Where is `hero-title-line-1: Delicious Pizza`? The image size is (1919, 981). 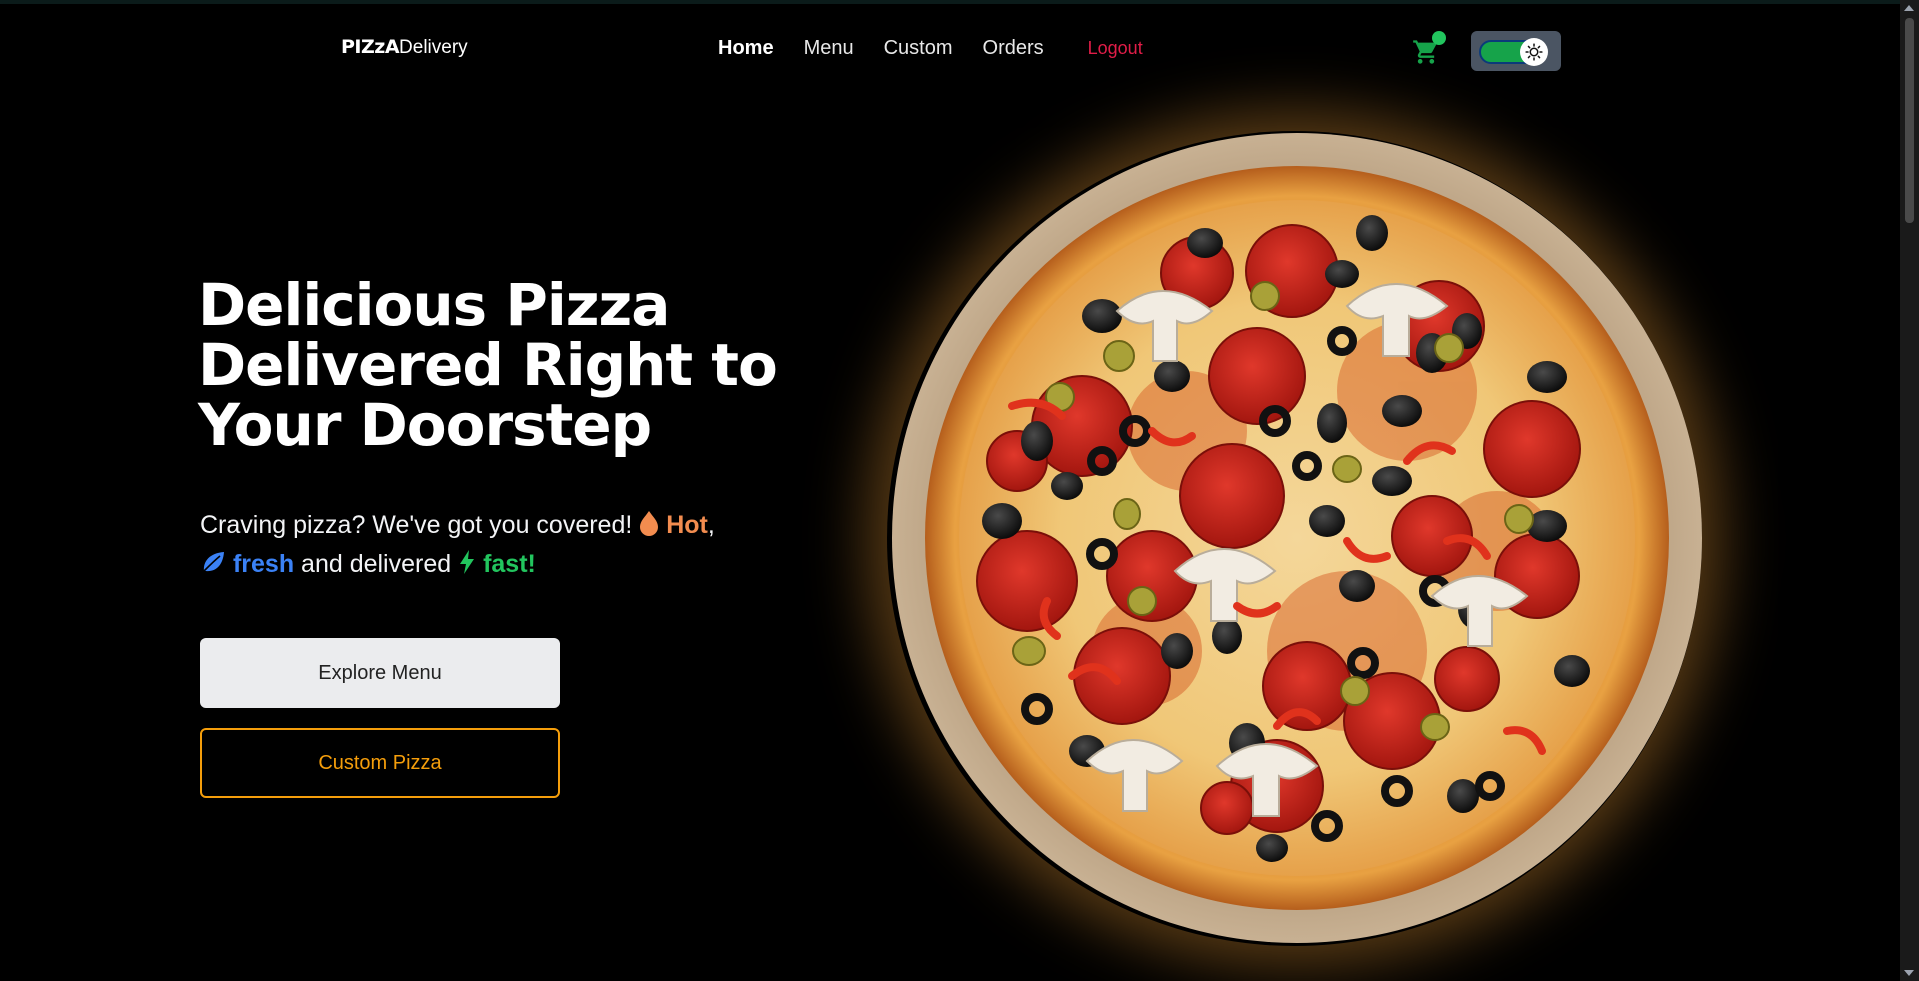 hero-title-line-1: Delicious Pizza is located at coordinates (434, 305).